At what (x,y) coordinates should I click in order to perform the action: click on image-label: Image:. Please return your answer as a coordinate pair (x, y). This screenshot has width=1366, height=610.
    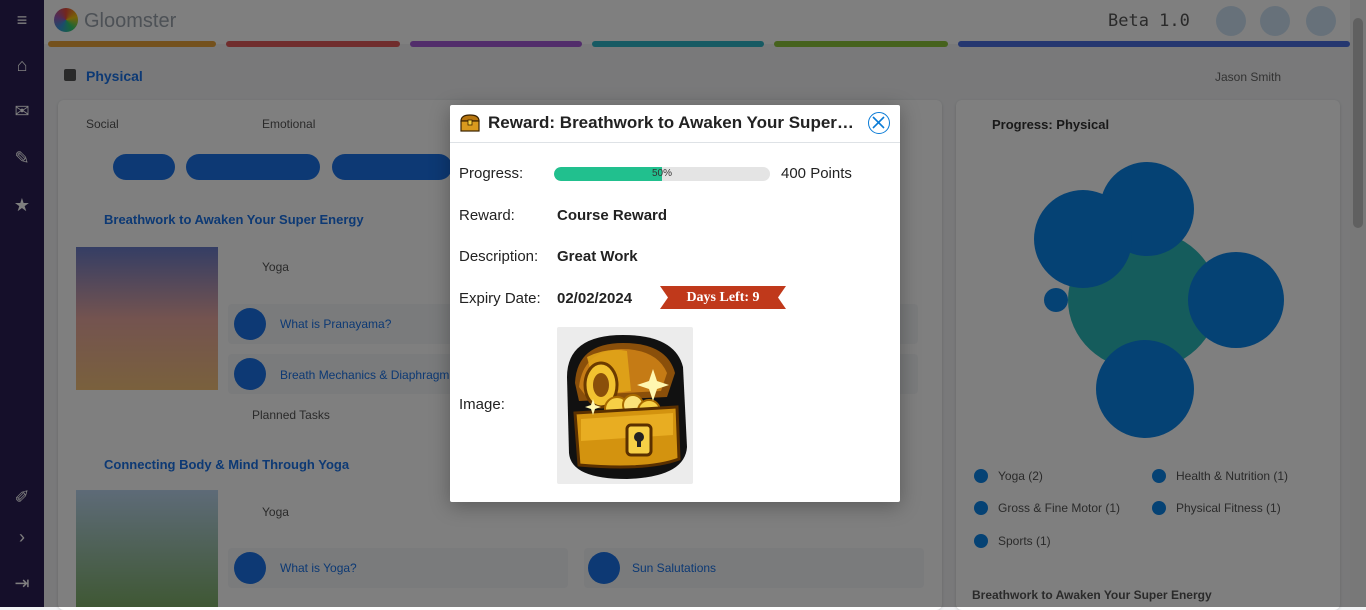
    Looking at the image, I should click on (482, 404).